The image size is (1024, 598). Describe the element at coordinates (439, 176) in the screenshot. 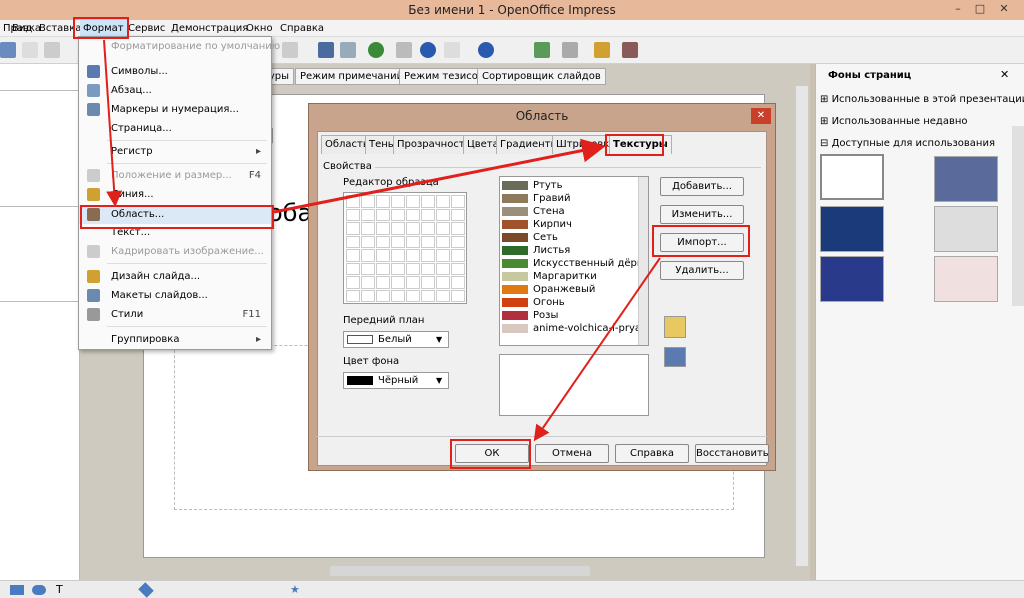

I see `arrow-to-textures` at that location.